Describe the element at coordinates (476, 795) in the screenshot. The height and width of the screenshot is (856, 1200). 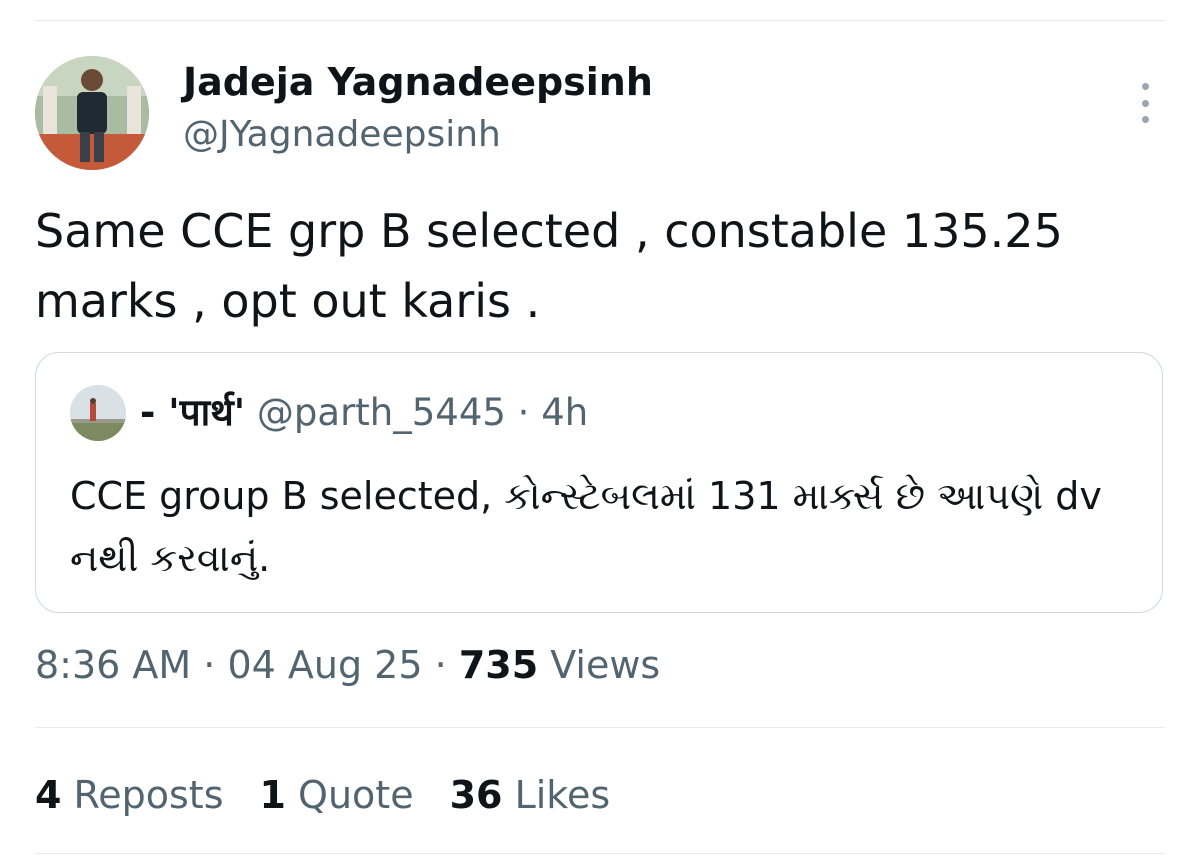
I see `likes-count: 36` at that location.